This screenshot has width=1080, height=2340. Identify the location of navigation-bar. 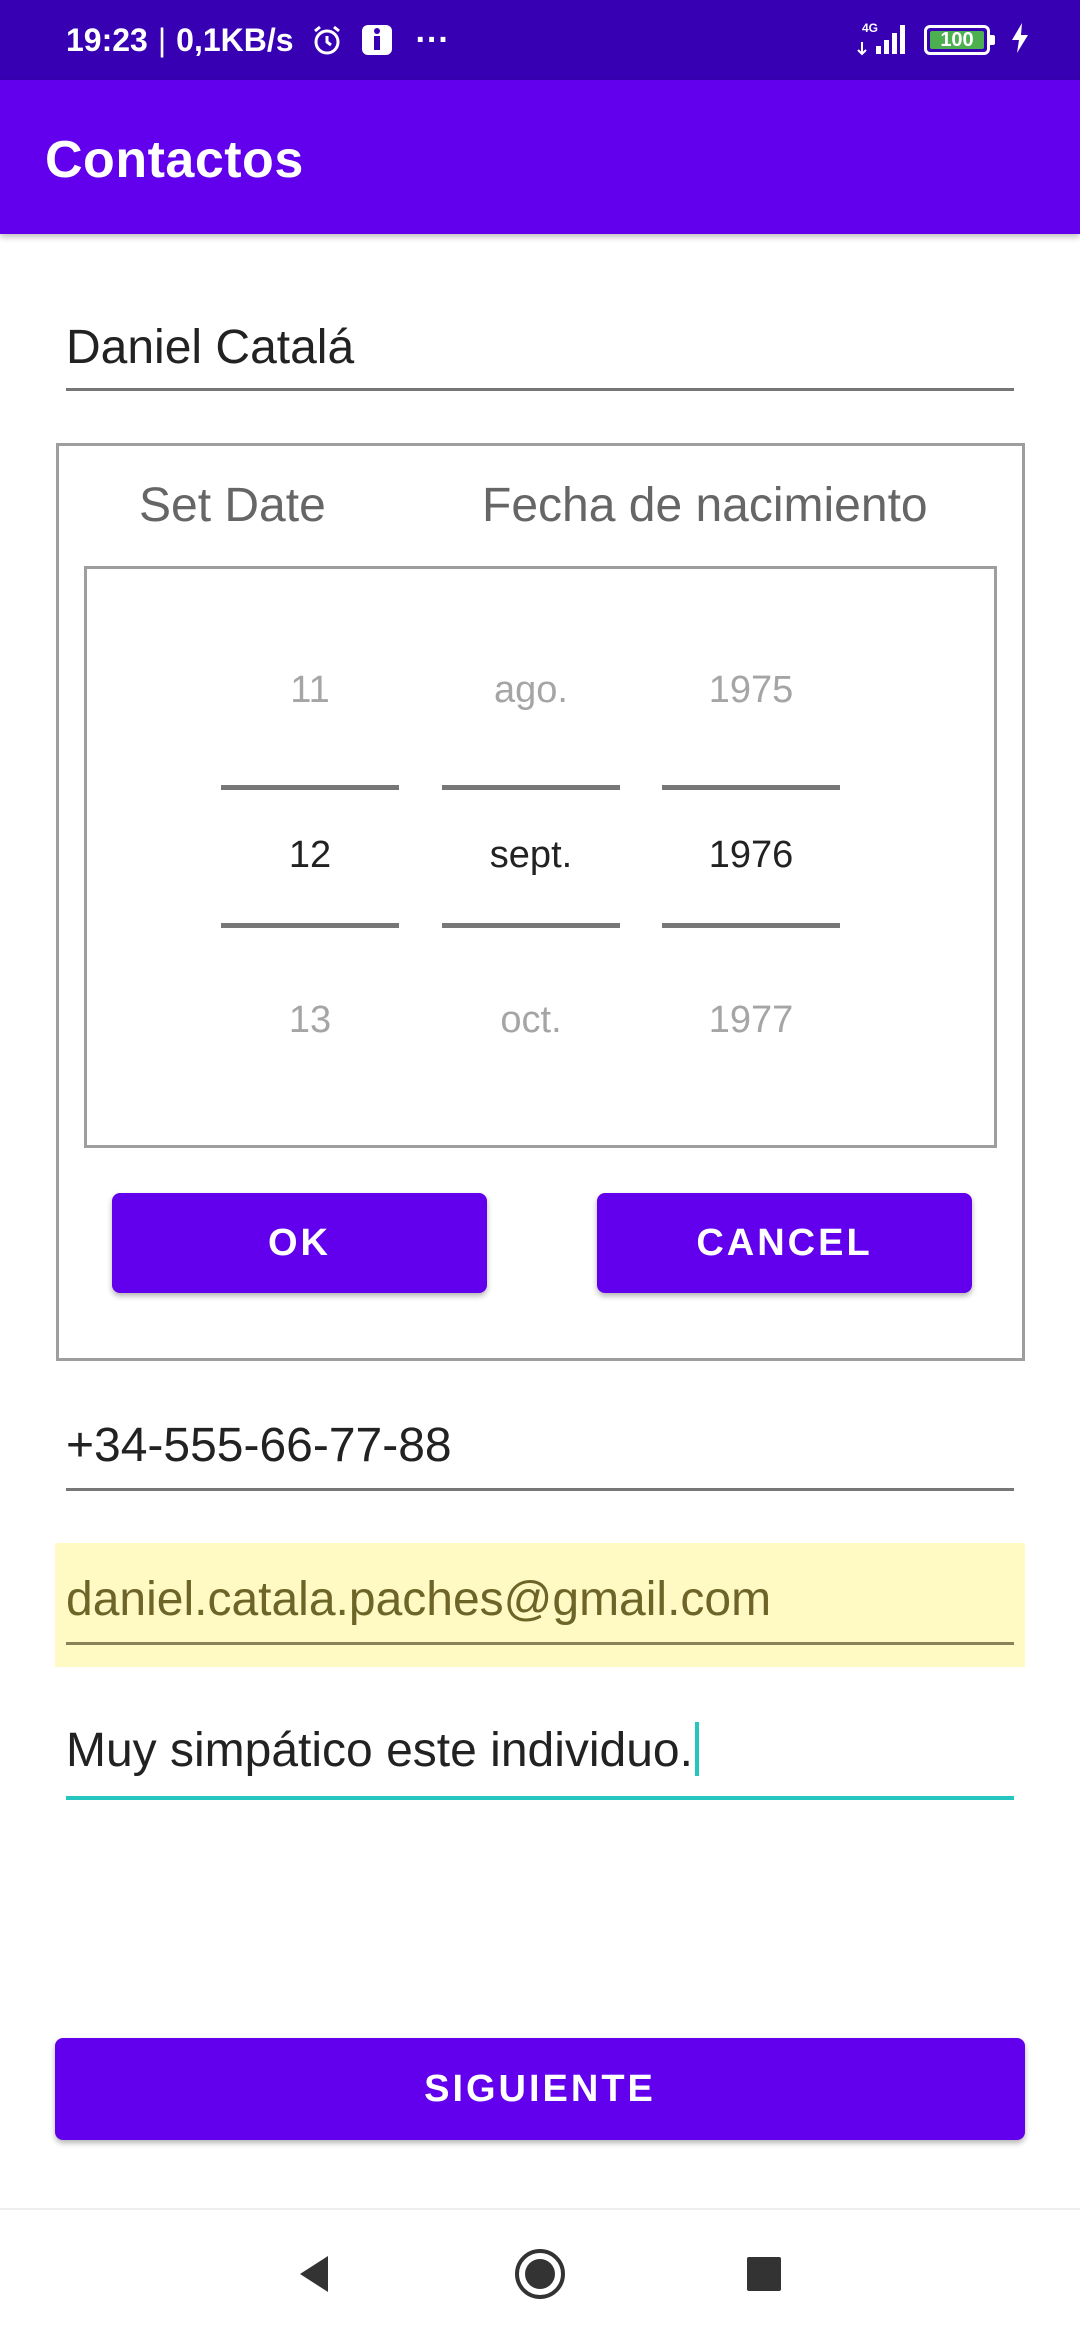
(540, 2274).